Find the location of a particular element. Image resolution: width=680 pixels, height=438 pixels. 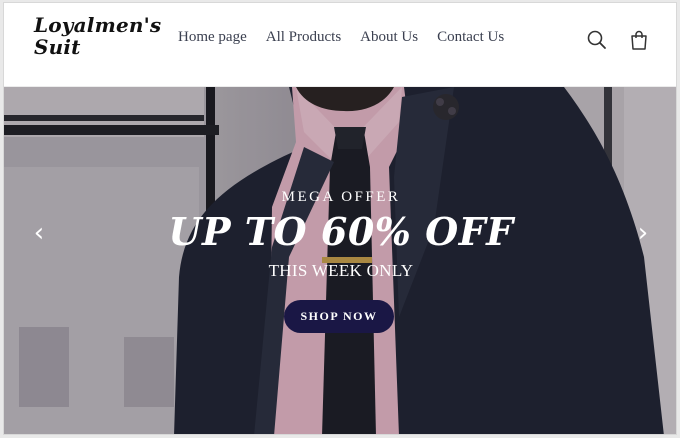

promo-subheadline: THIS WEEK ONLY is located at coordinates (341, 270).